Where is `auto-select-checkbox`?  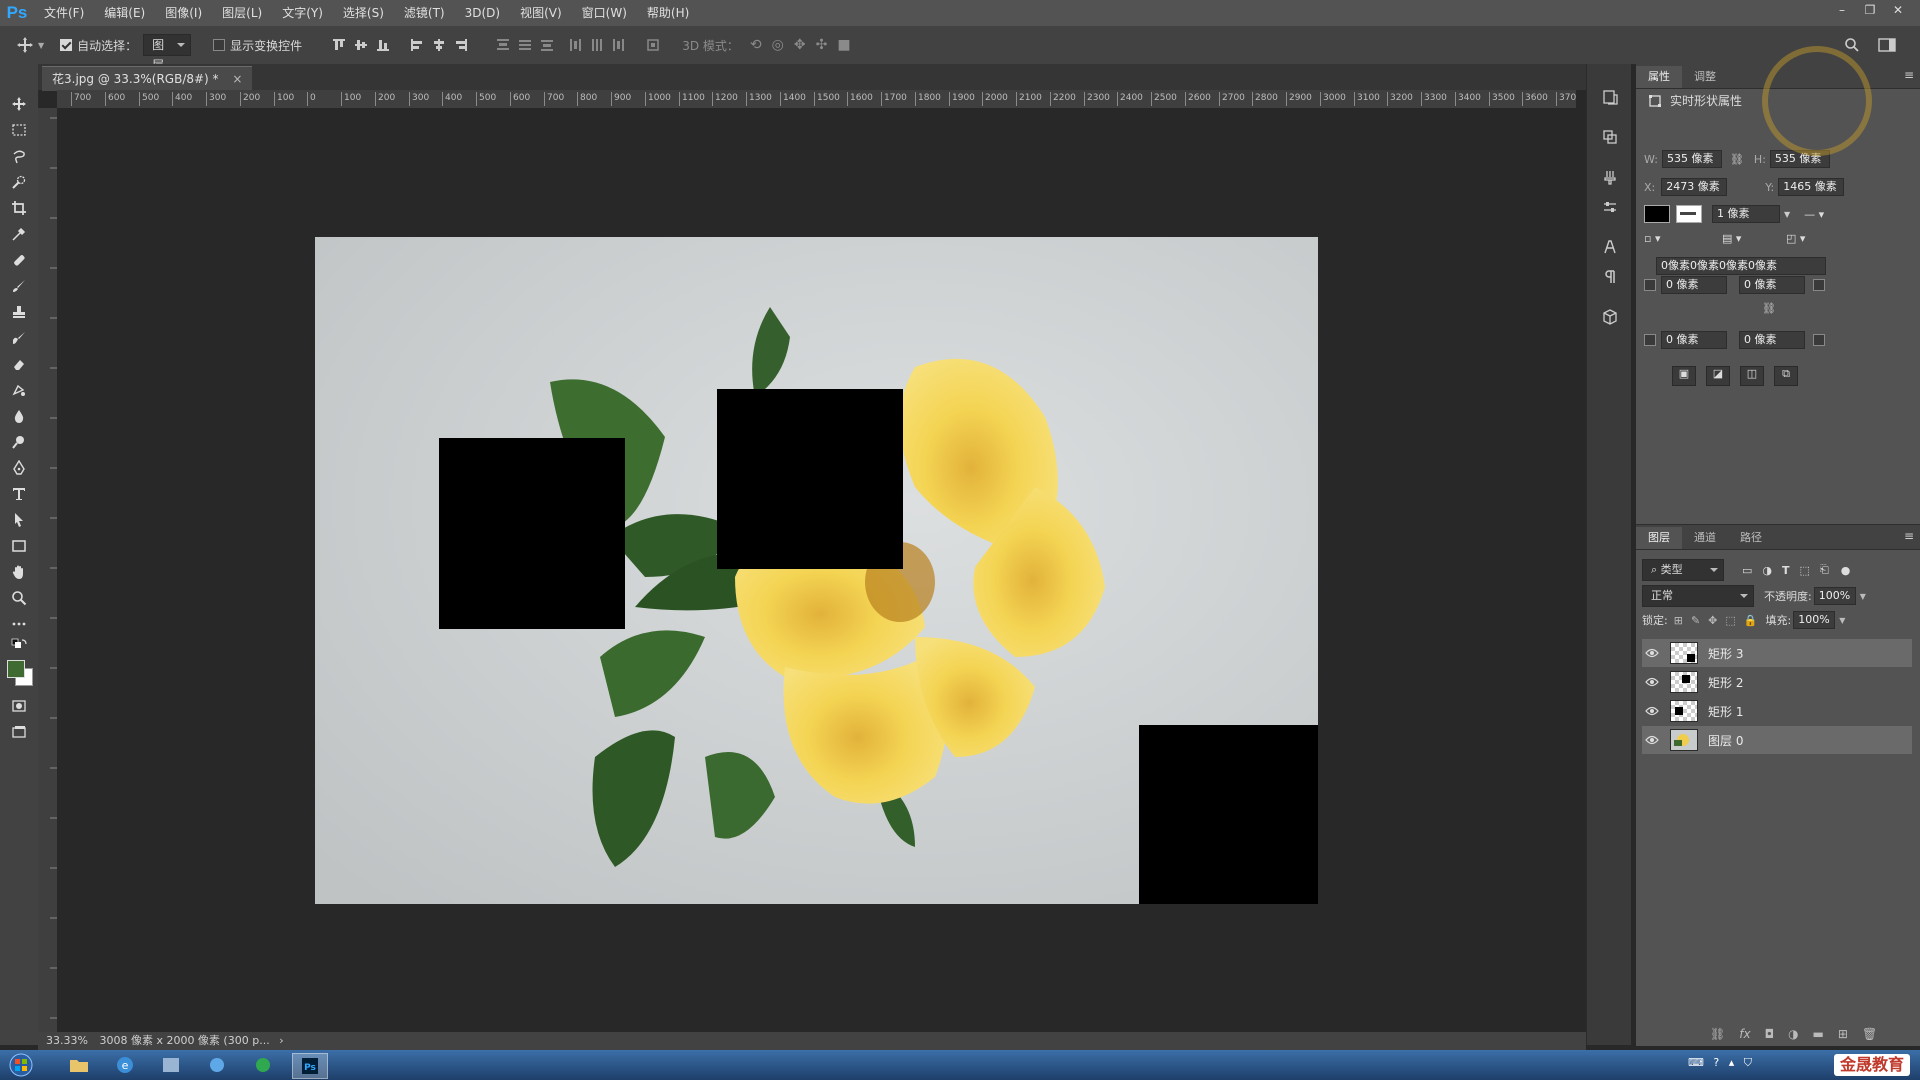 auto-select-checkbox is located at coordinates (66, 45).